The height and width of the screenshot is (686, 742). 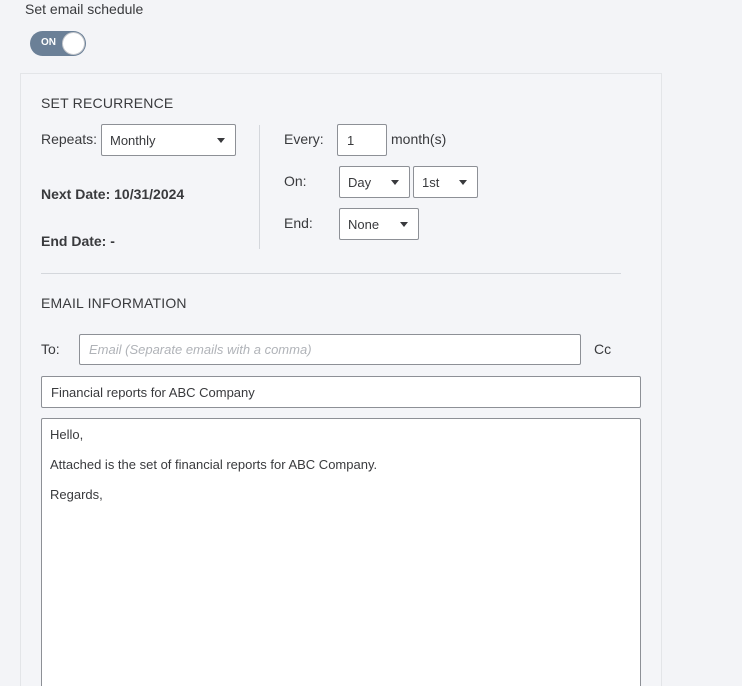 I want to click on repeats-select: Monthly, so click(x=168, y=140).